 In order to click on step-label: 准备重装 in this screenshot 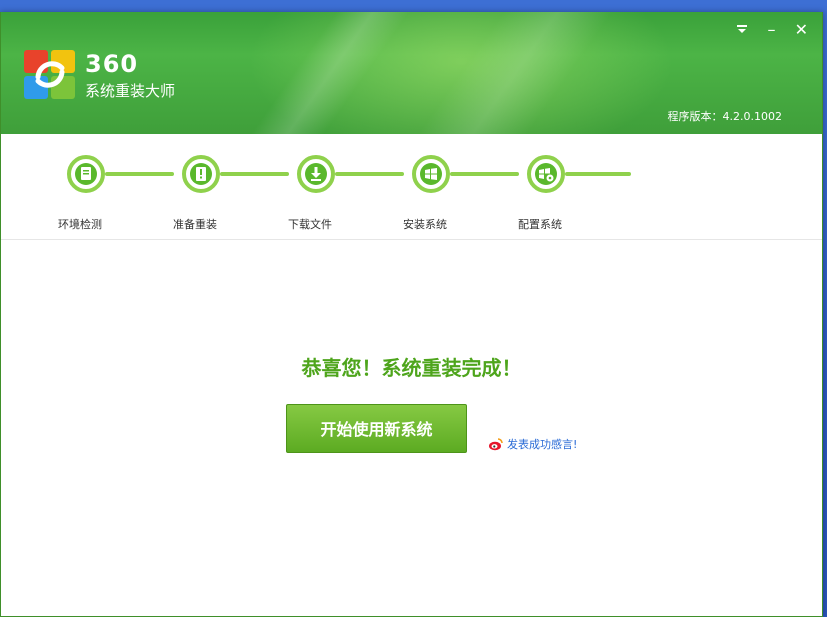, I will do `click(195, 224)`.